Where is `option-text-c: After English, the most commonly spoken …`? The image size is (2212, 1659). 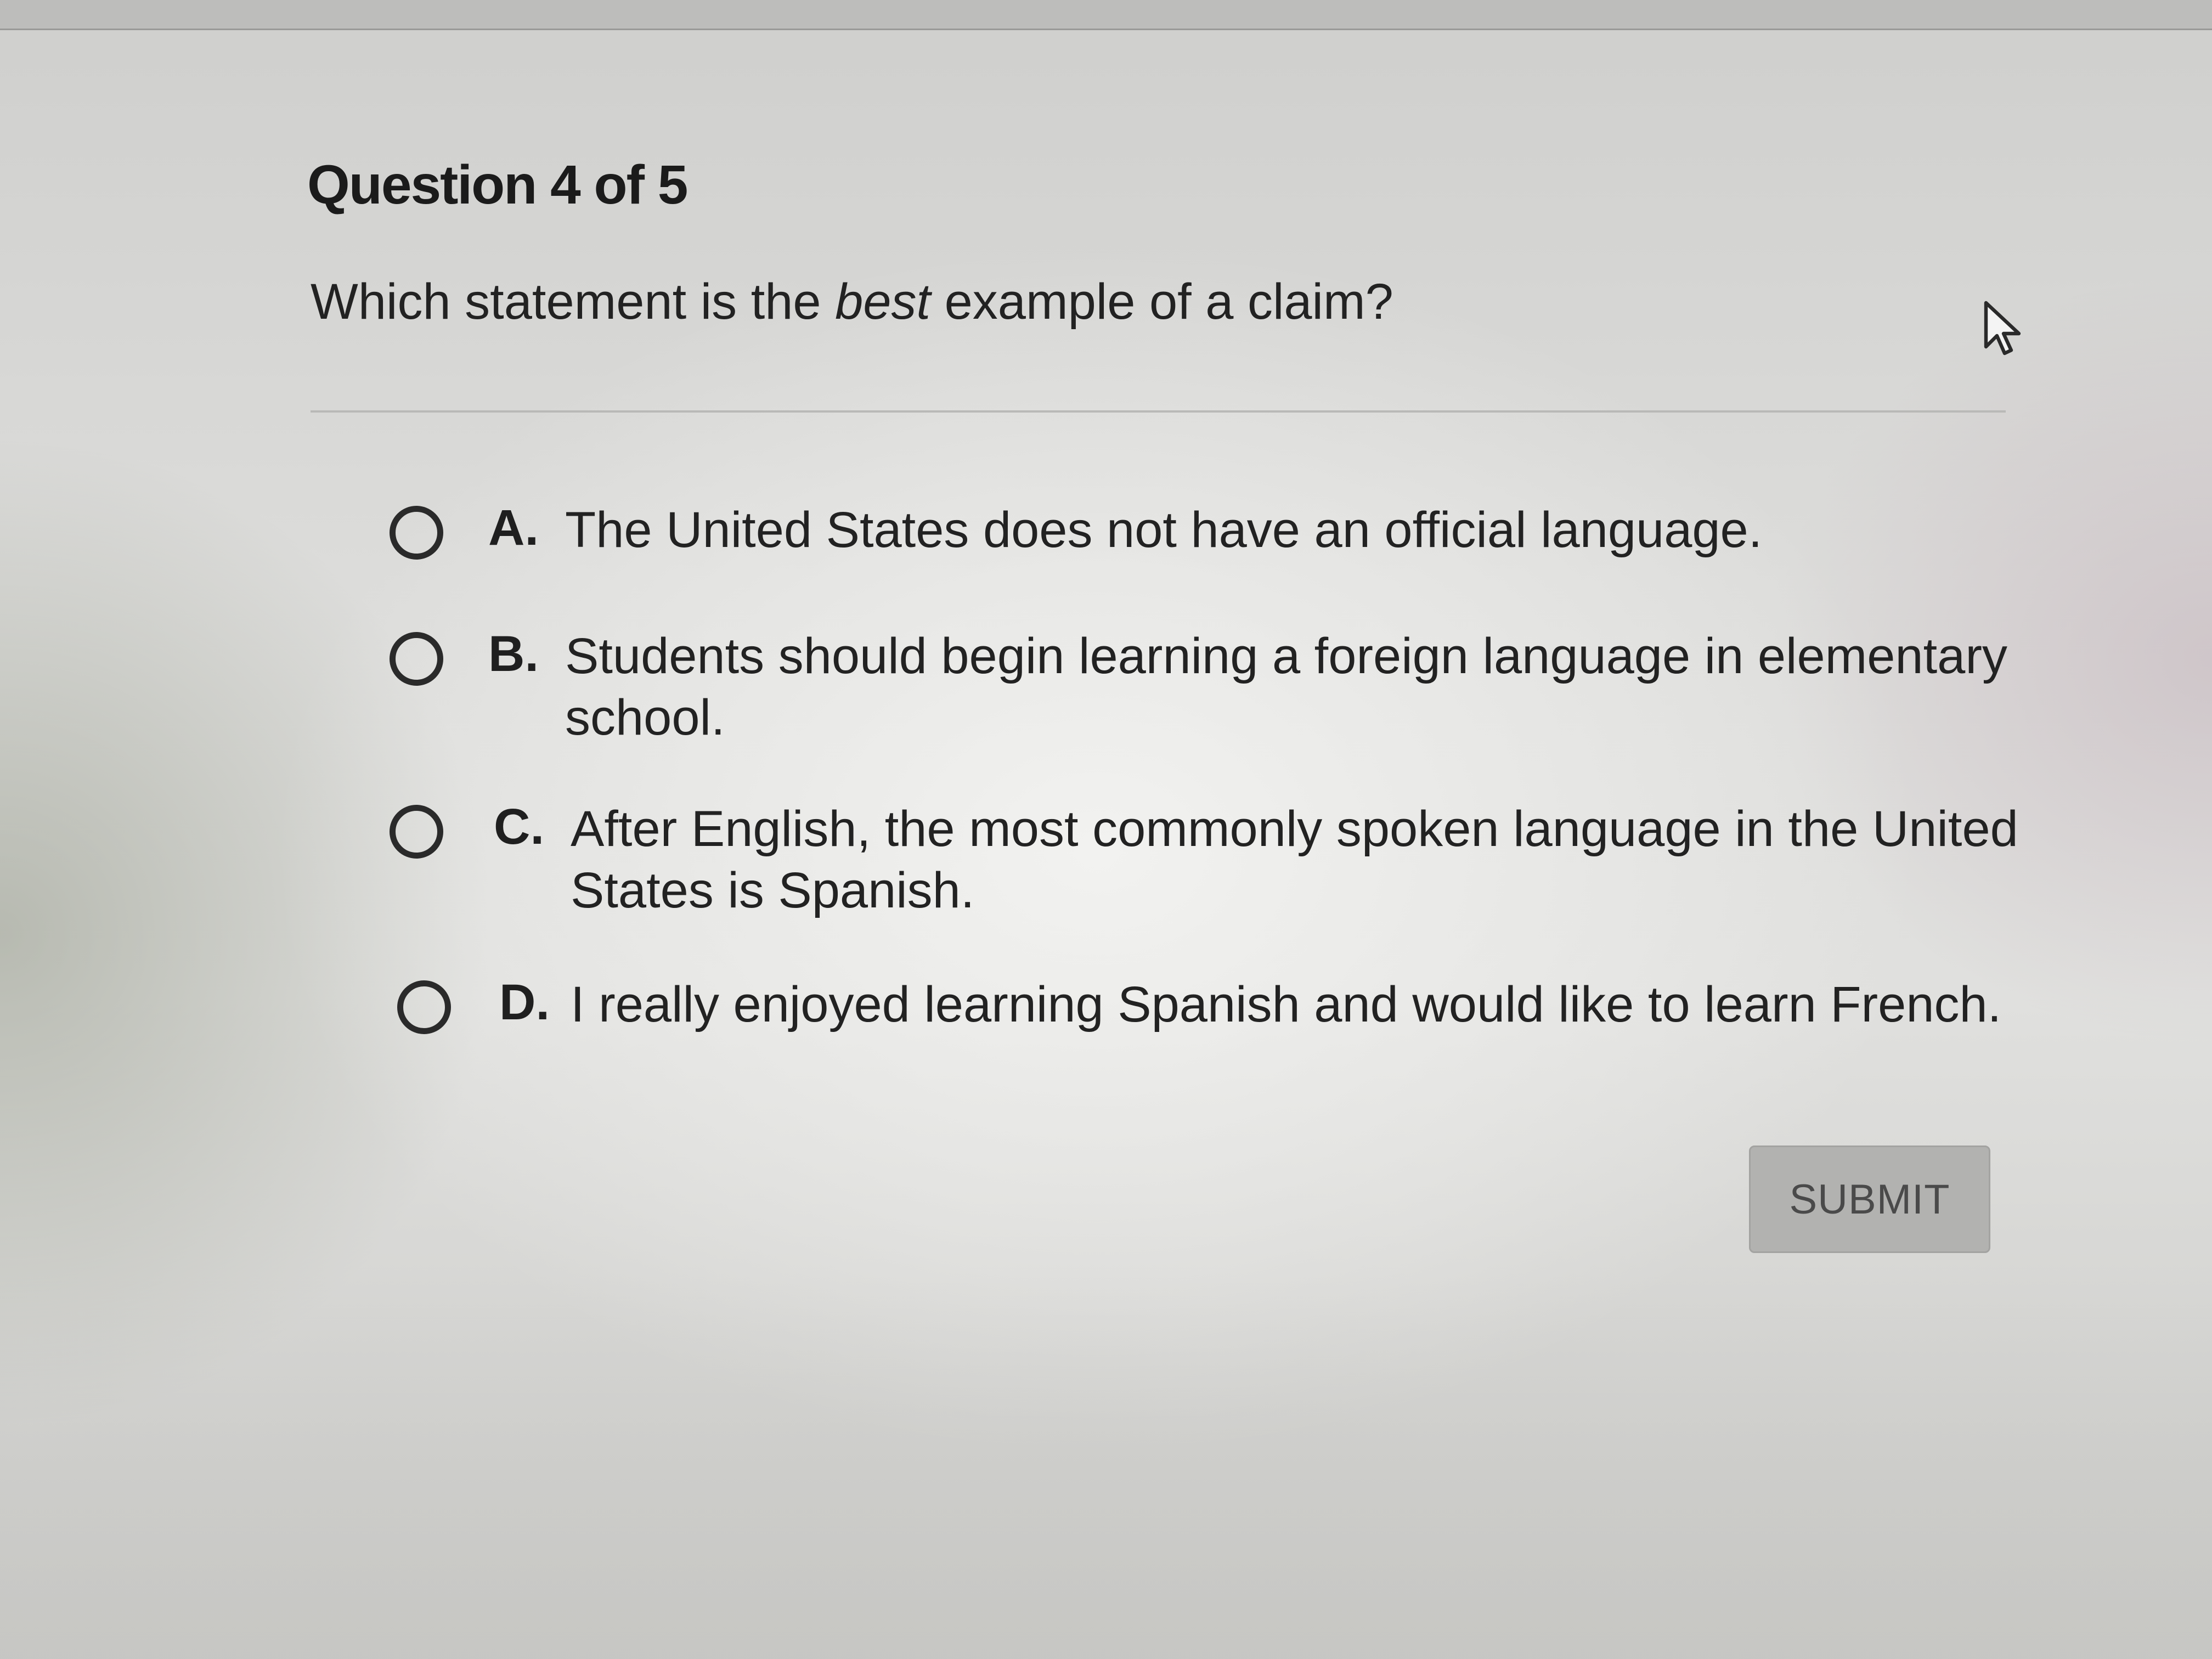
option-text-c: After English, the most commonly spoken … is located at coordinates (1294, 859).